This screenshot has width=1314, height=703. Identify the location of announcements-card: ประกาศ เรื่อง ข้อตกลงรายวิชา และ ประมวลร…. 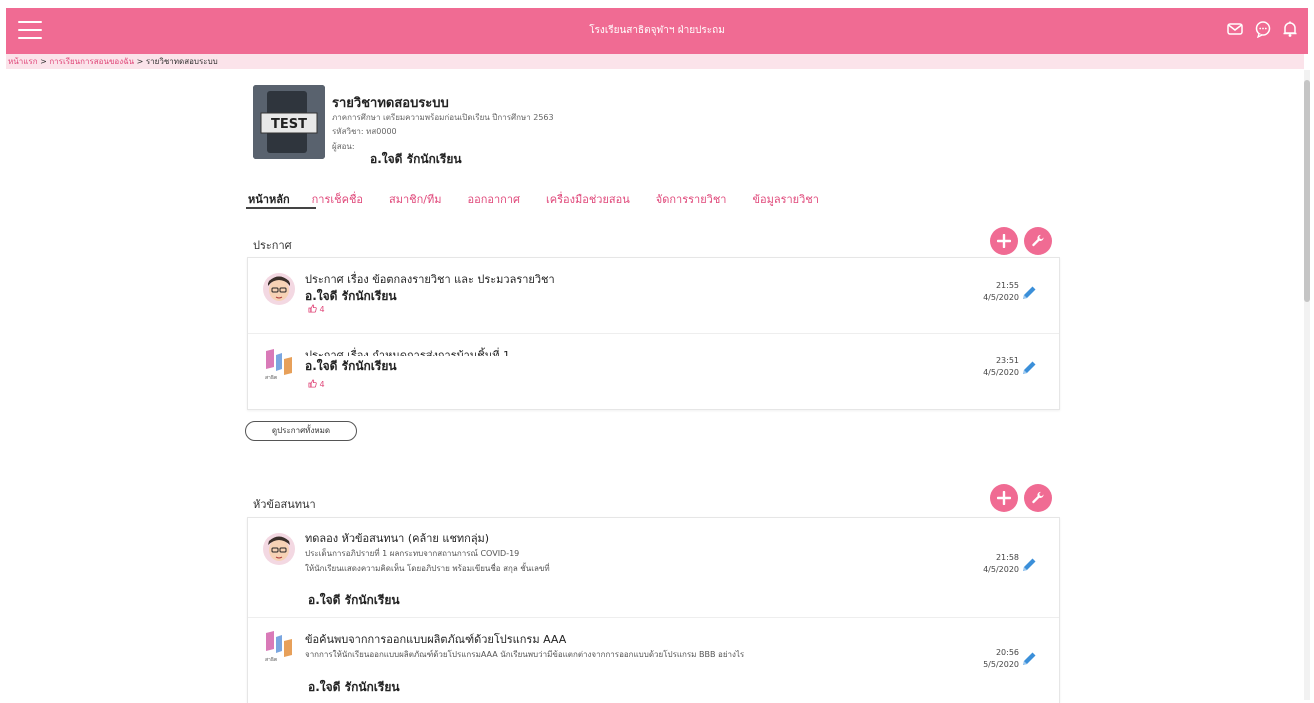
(653, 333).